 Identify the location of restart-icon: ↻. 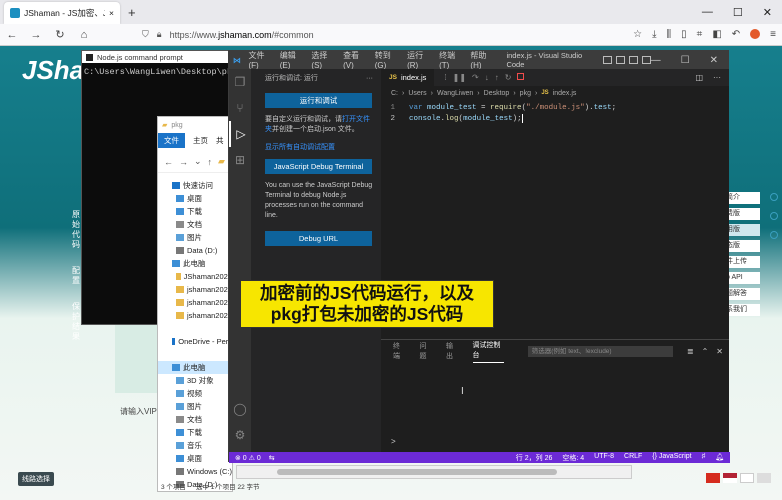
(508, 77).